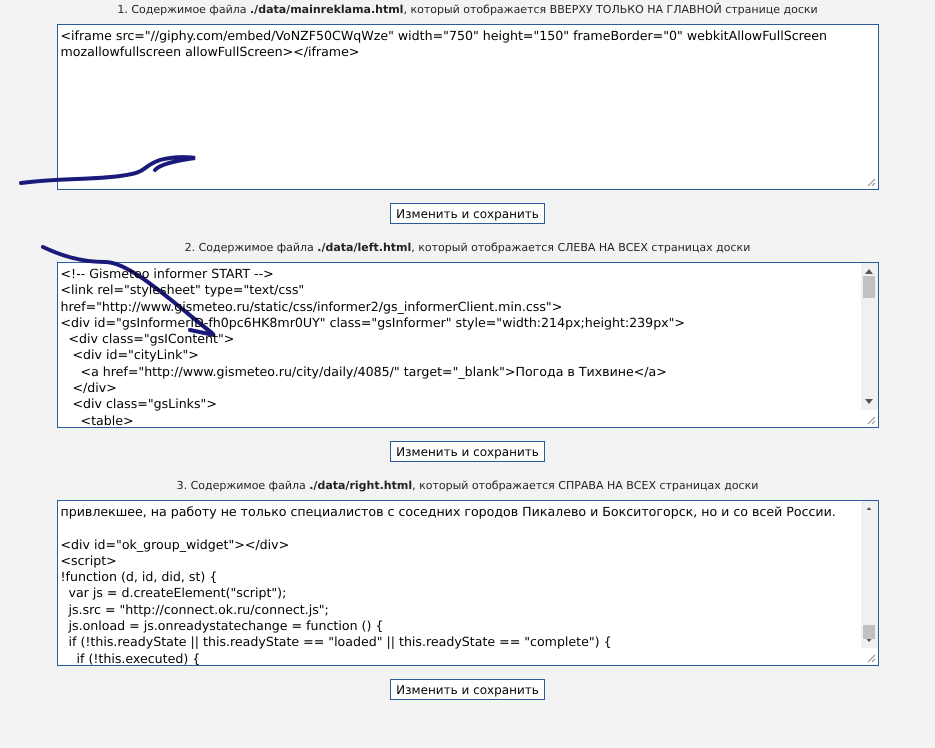 This screenshot has height=748, width=935. Describe the element at coordinates (467, 10) in the screenshot. I see `file-caption: 1. Содержимое файла ./data/mainreklama.html, который отображается ВВЕРХУ ТОЛЬКО НА ГЛАВНОЙ странице доски` at that location.